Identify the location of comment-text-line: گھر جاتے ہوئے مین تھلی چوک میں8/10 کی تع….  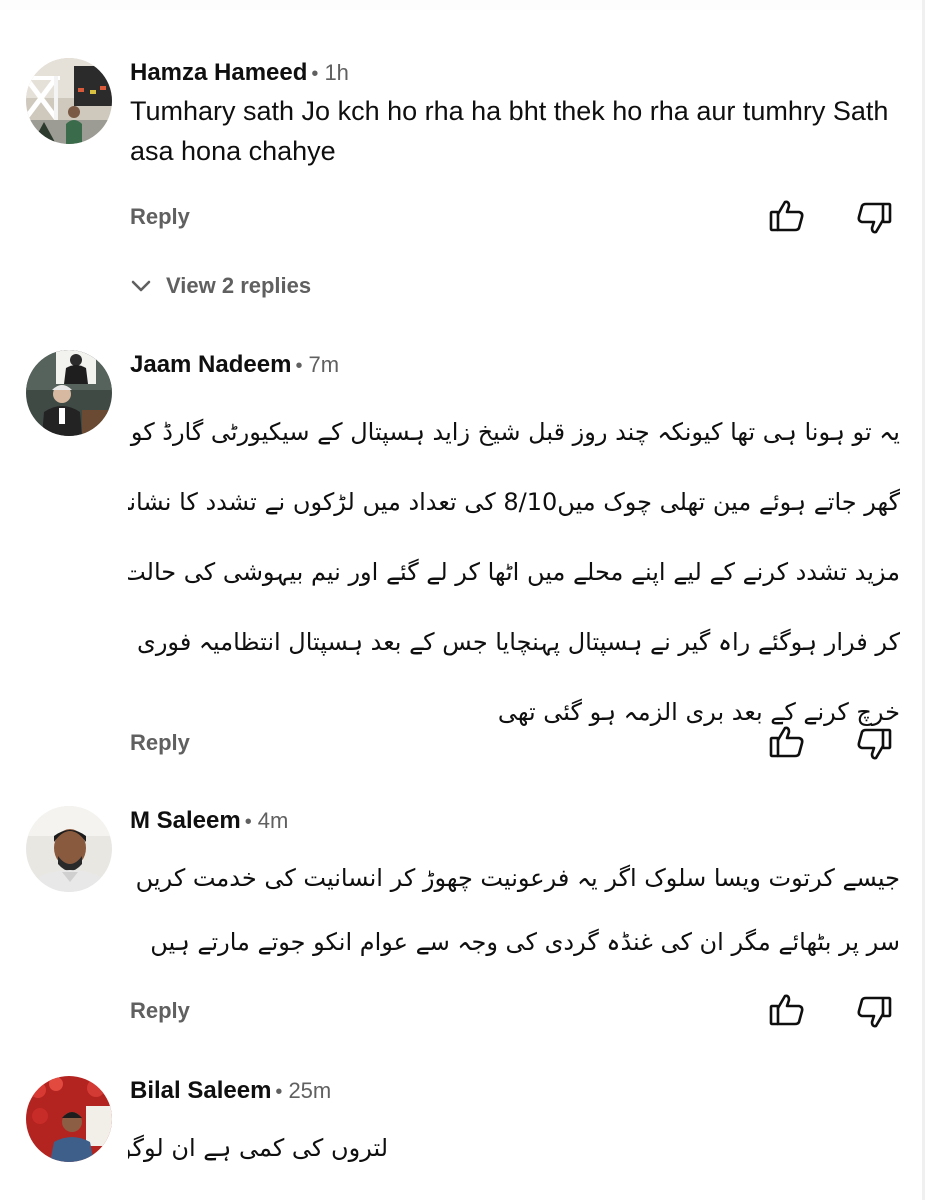
(514, 502).